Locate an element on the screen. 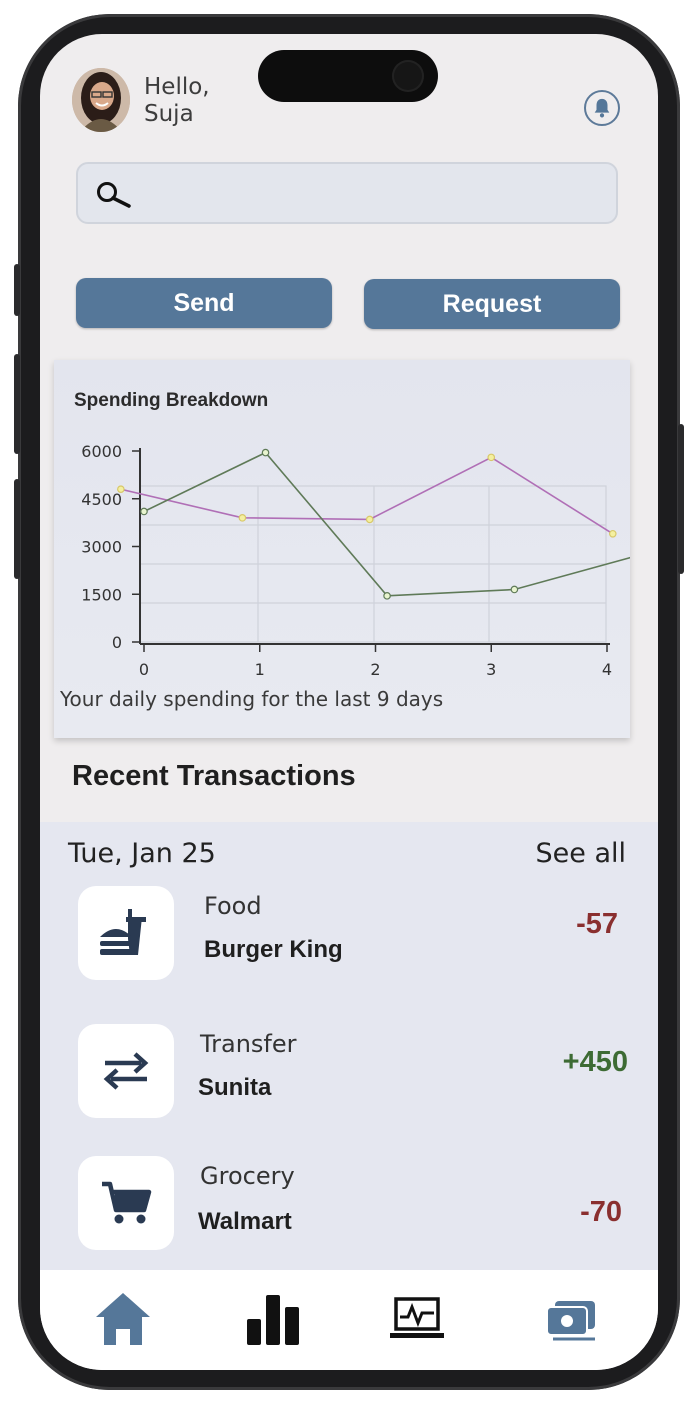  search-icon is located at coordinates (114, 197).